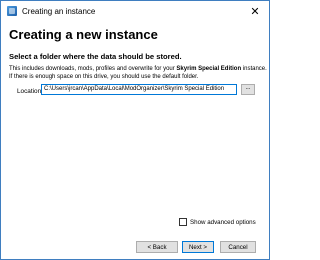 Image resolution: width=320 pixels, height=260 pixels. I want to click on page-title: Creating a new instance, so click(83, 34).